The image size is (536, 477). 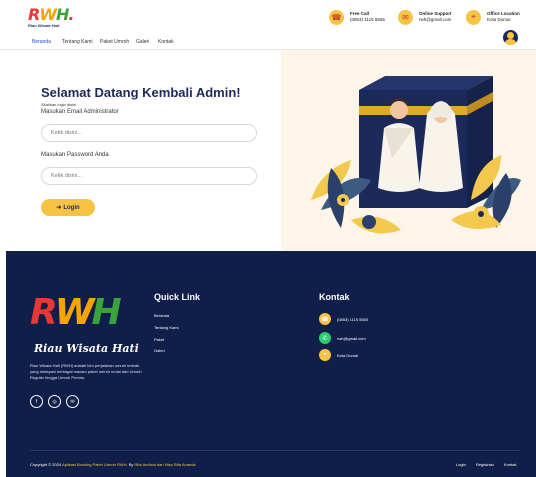 I want to click on brand-logo: RWH. Riau Wisata Hati, so click(x=51, y=16).